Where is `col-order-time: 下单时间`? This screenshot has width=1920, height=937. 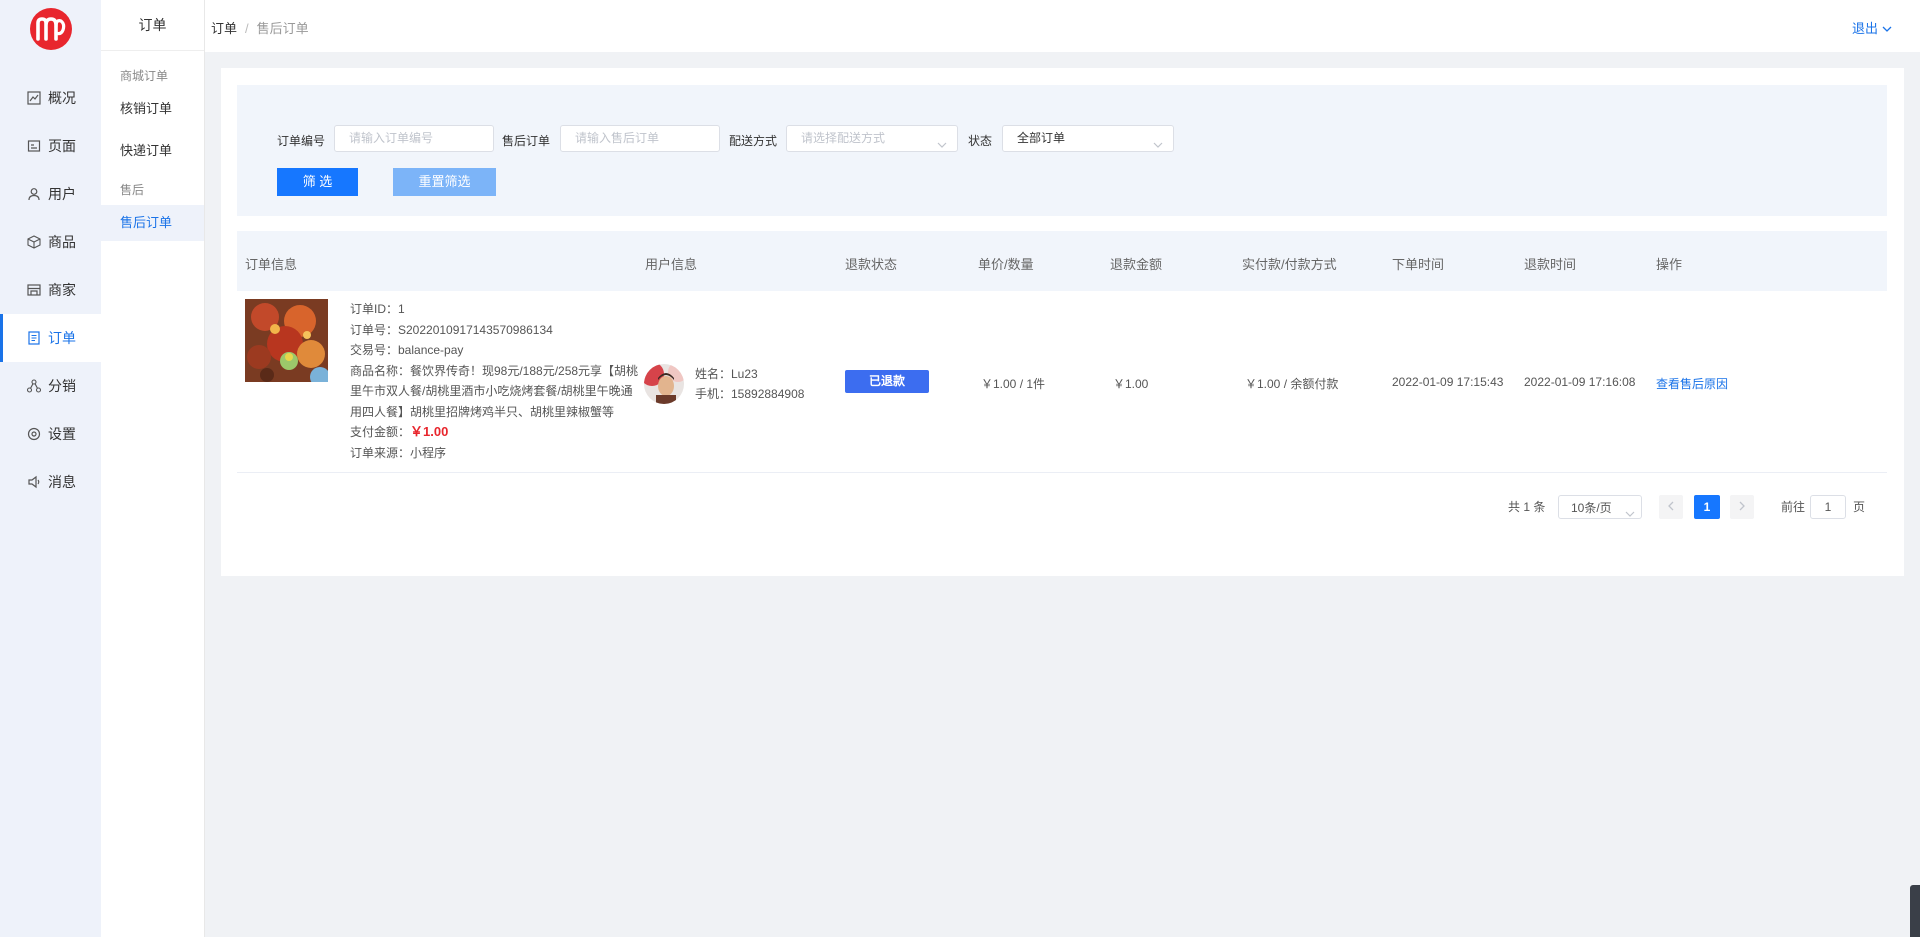 col-order-time: 下单时间 is located at coordinates (1418, 264).